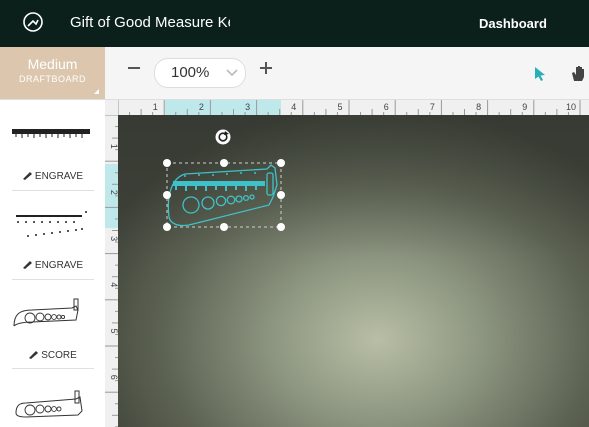  What do you see at coordinates (51, 403) in the screenshot?
I see `cut-outline-thumbnail` at bounding box center [51, 403].